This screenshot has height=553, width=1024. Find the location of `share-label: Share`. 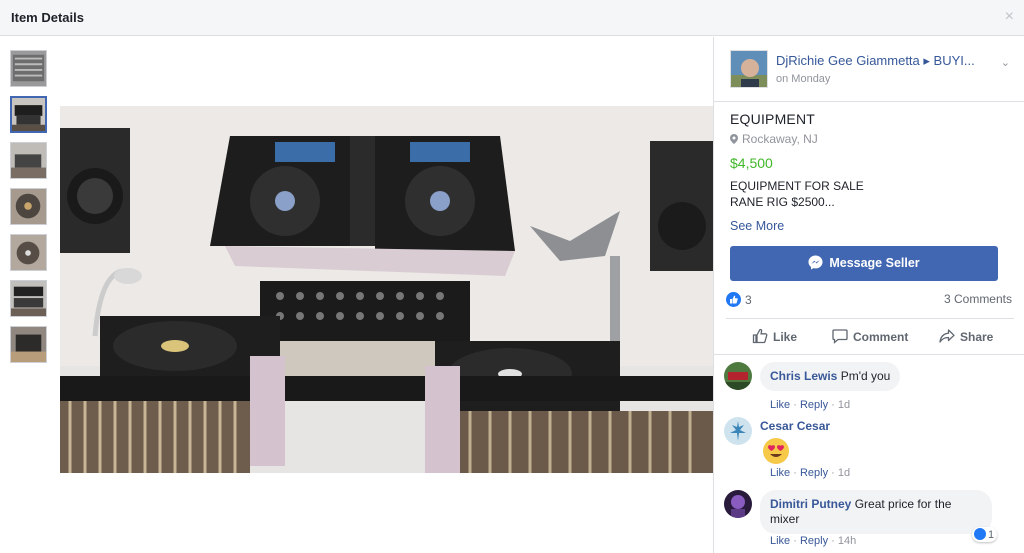

share-label: Share is located at coordinates (977, 337).